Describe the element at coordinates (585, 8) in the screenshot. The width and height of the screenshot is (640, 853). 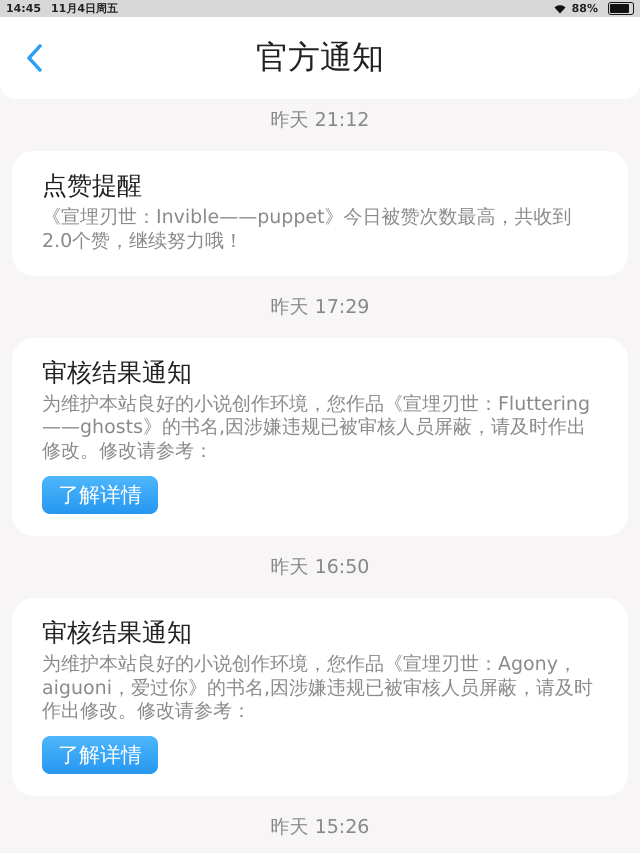
I see `battery-percent: 88%` at that location.